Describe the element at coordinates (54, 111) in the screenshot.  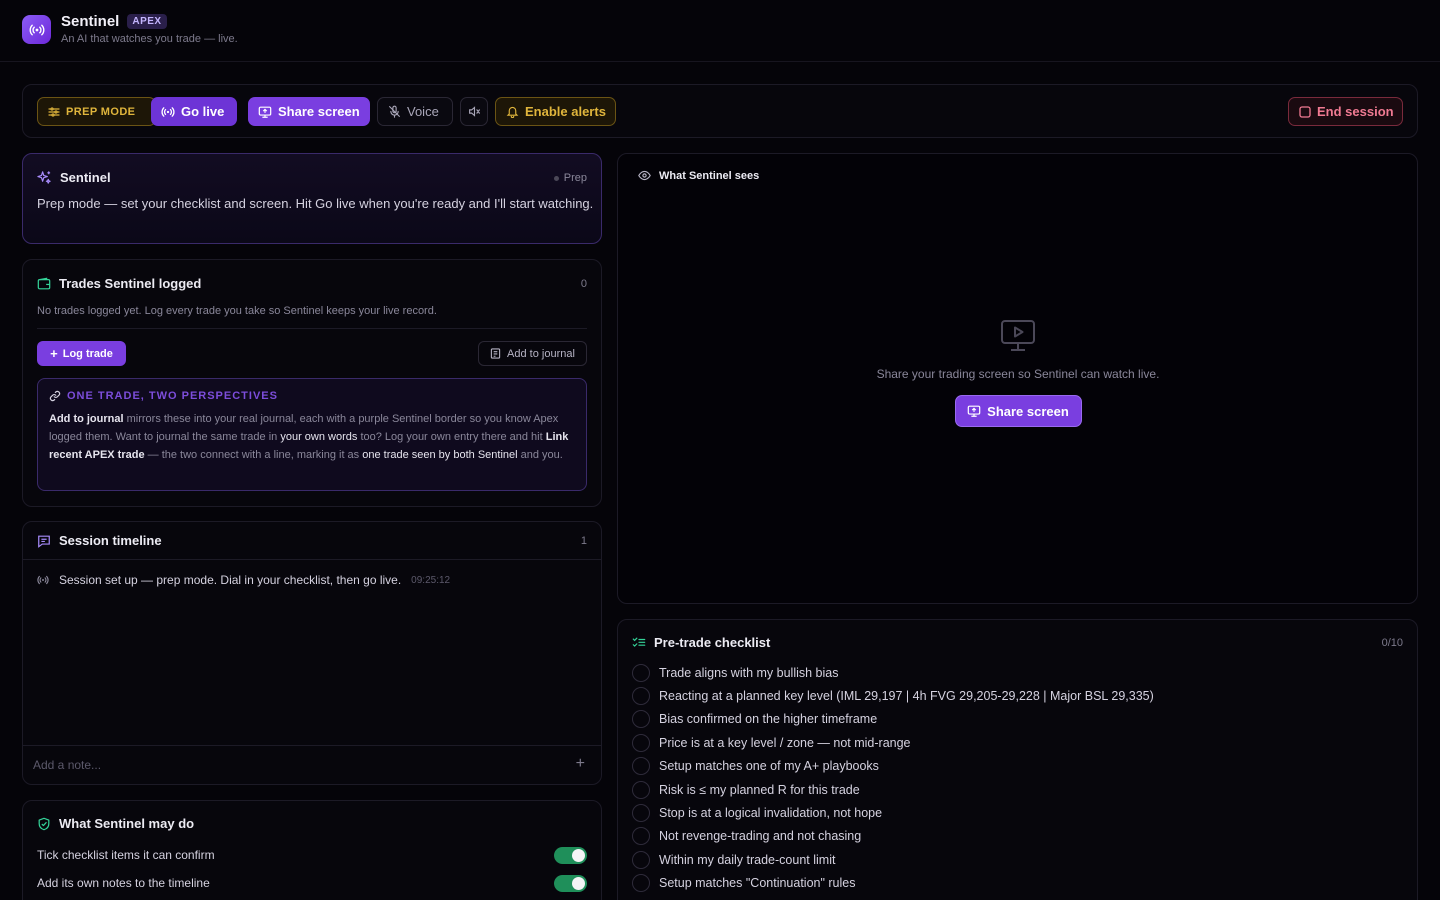
I see `sliders-icon` at that location.